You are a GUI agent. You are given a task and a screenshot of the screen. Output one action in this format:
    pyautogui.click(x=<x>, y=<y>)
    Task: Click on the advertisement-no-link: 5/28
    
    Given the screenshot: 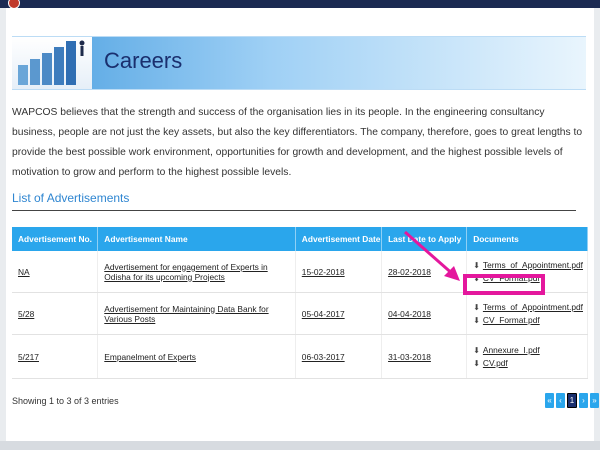 What is the action you would take?
    pyautogui.click(x=26, y=314)
    